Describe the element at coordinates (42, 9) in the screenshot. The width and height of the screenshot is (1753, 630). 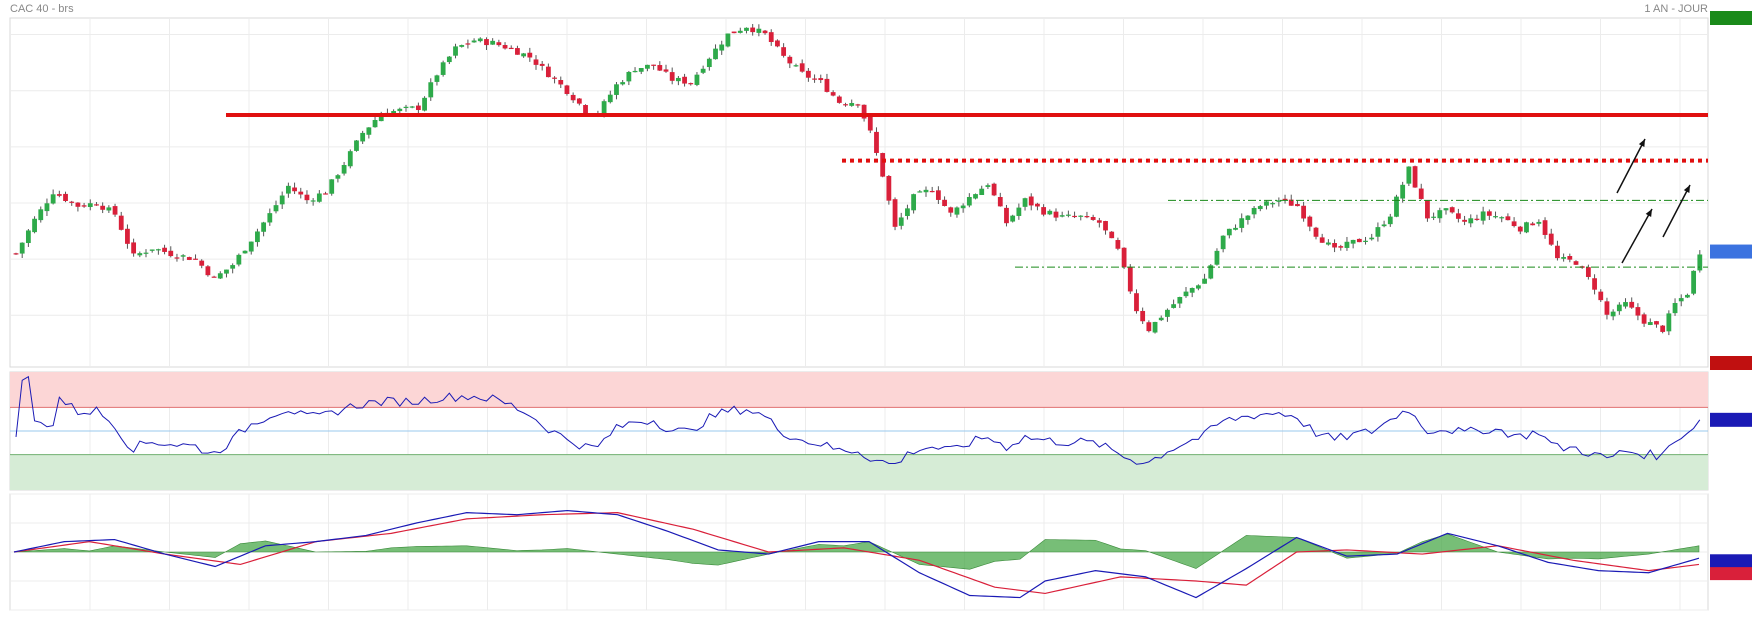
I see `chart-title: CAC 40 - brs` at that location.